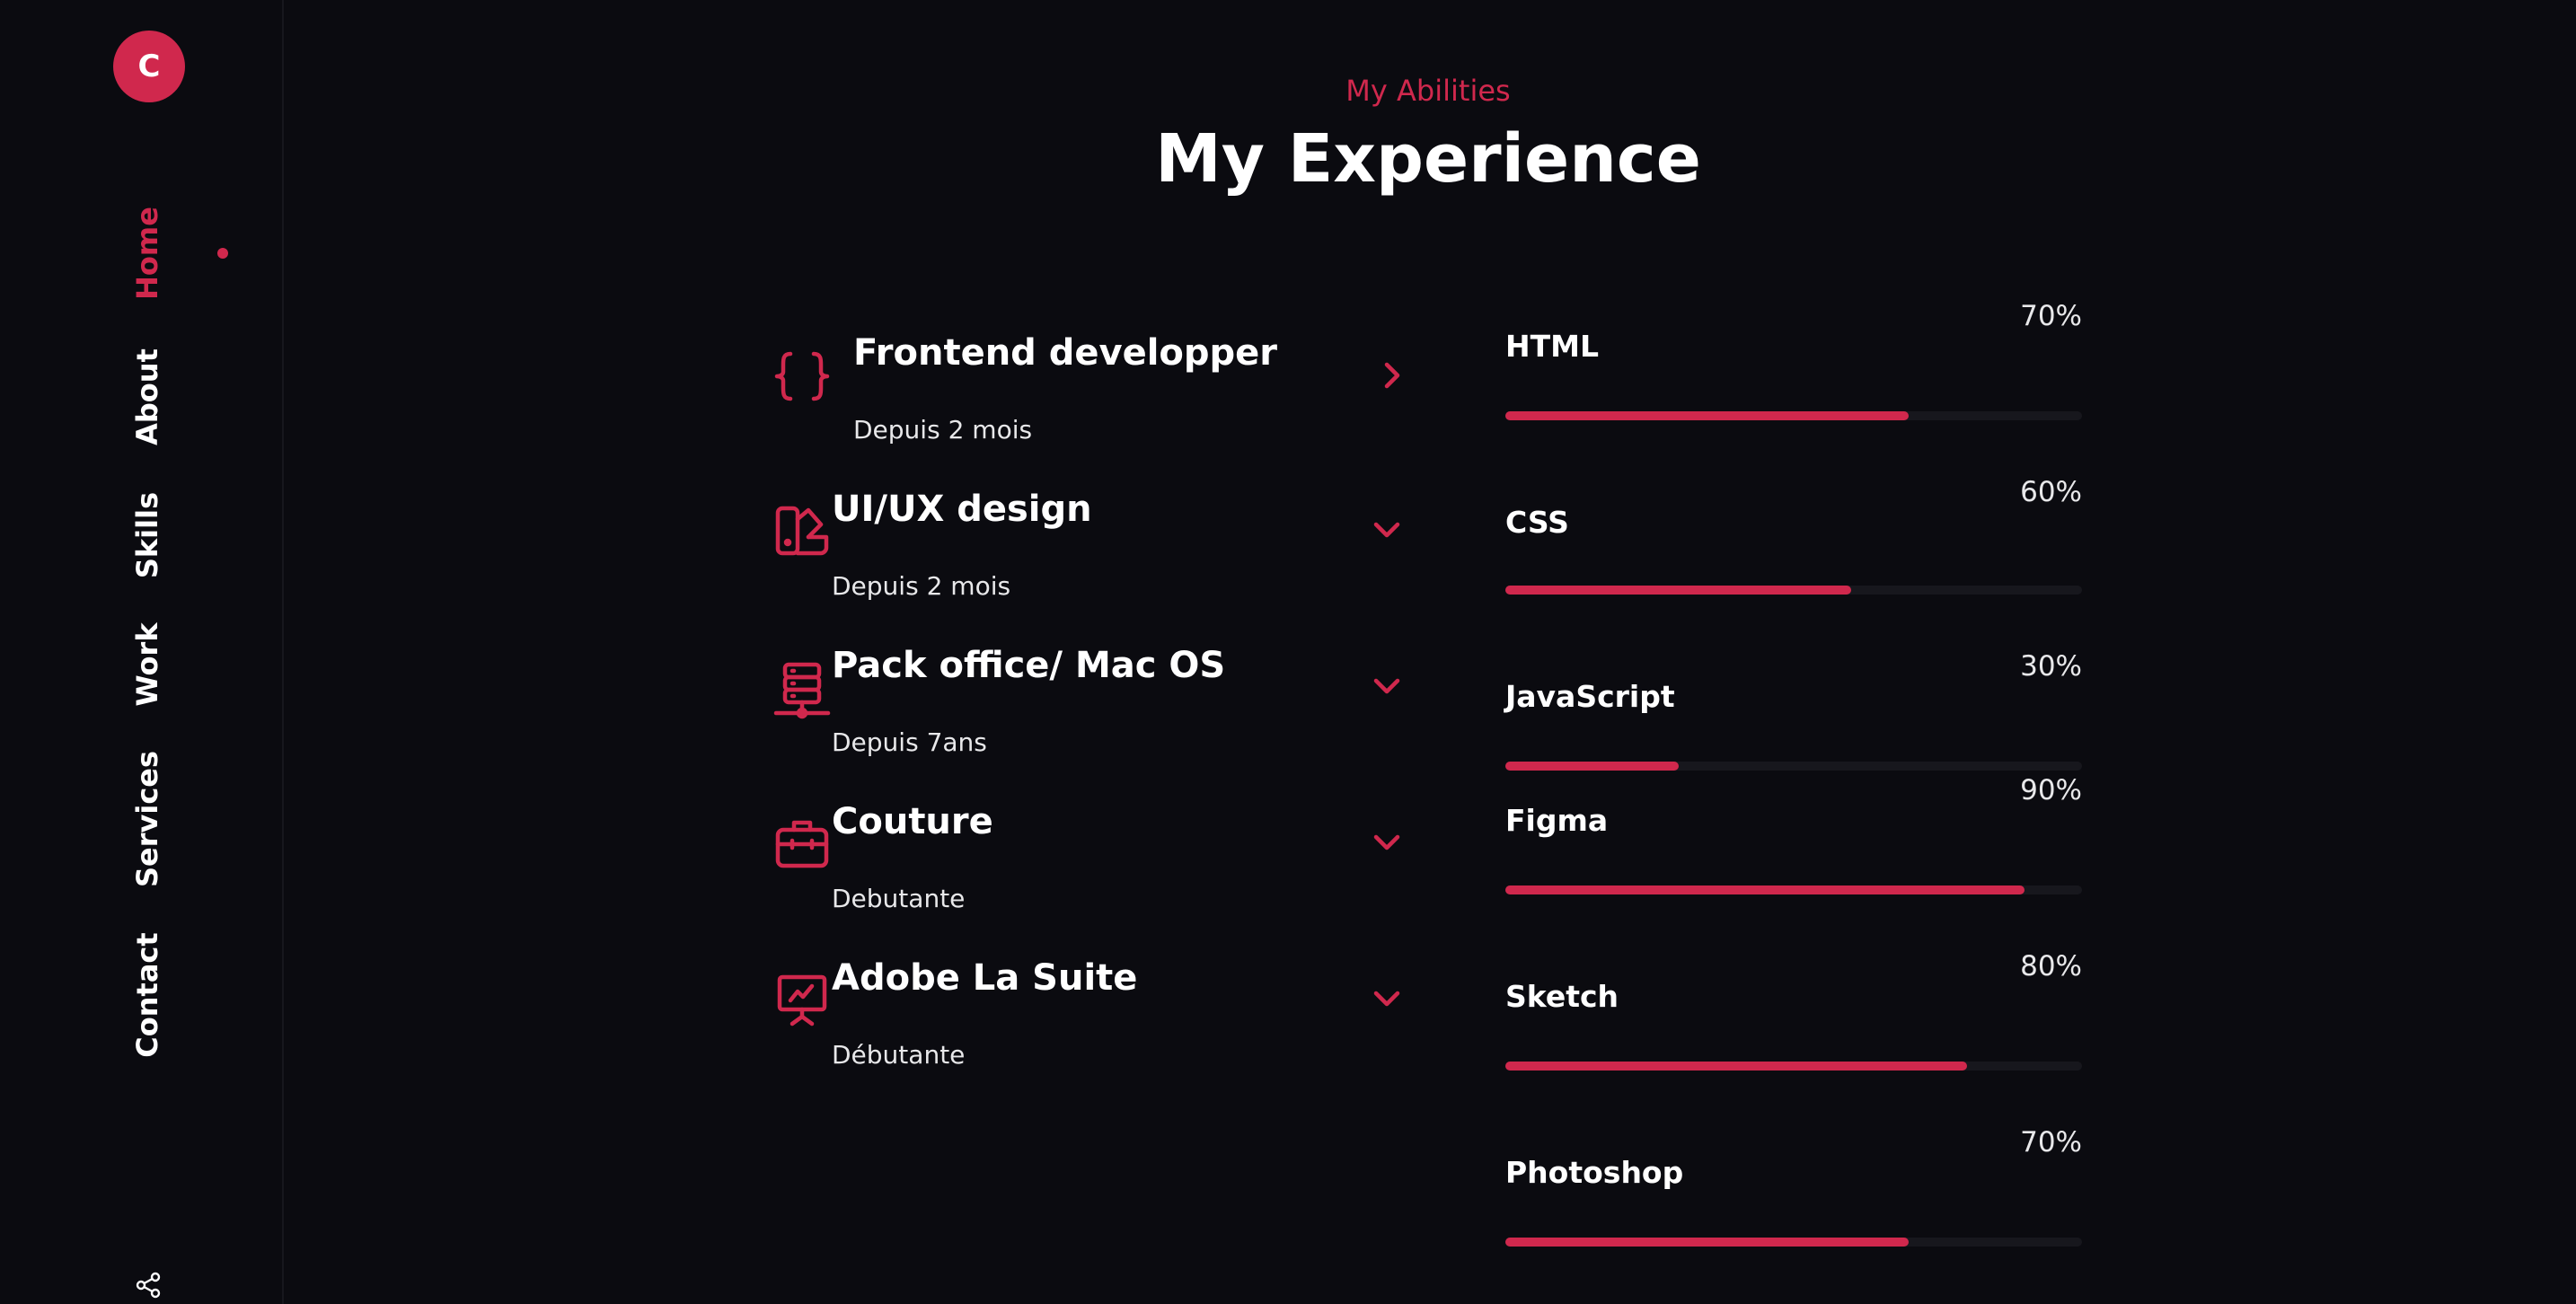 The height and width of the screenshot is (1304, 2576). What do you see at coordinates (1793, 539) in the screenshot?
I see `skill-css: 60% CSS` at bounding box center [1793, 539].